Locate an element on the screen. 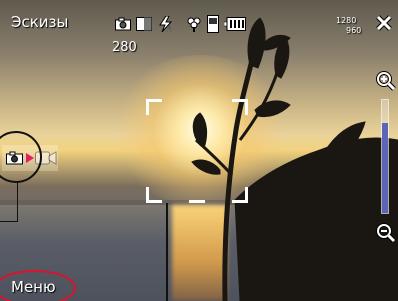 This screenshot has width=398, height=301. page-title: Эскизы is located at coordinates (40, 22).